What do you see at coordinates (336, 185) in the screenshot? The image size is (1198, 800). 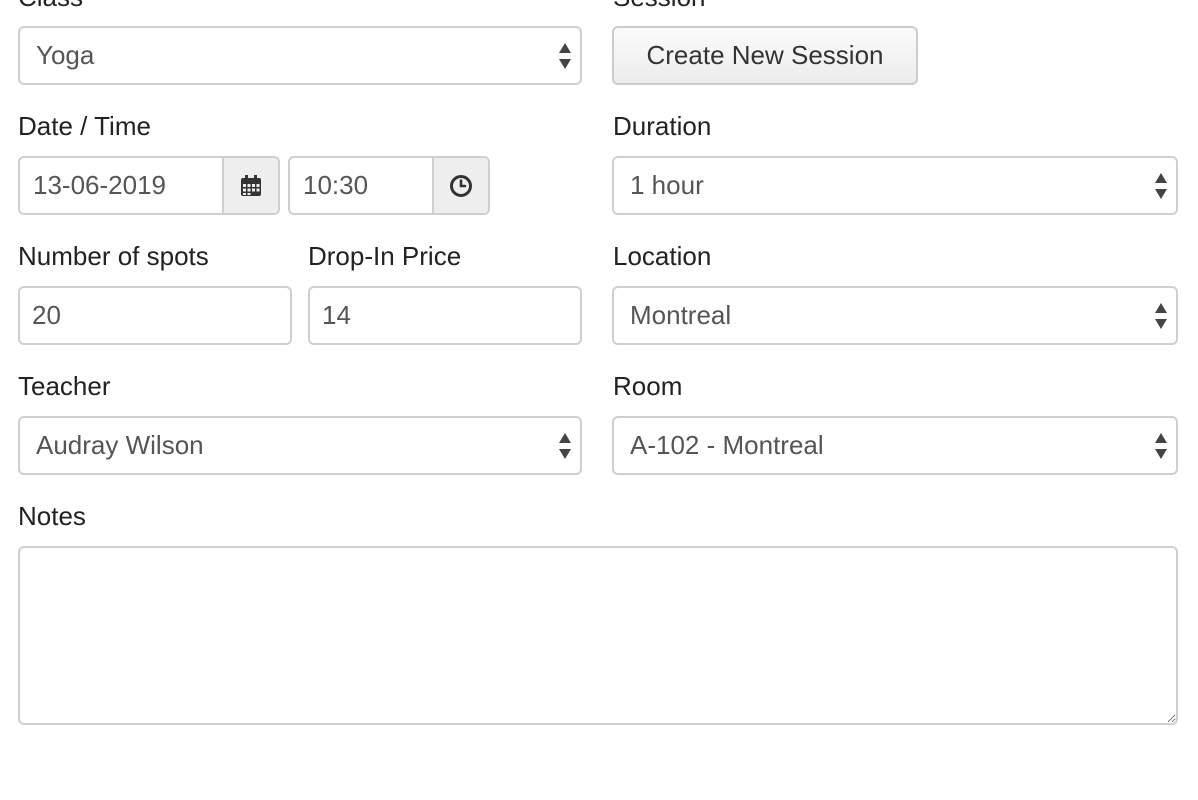 I see `time-value: 10:30` at bounding box center [336, 185].